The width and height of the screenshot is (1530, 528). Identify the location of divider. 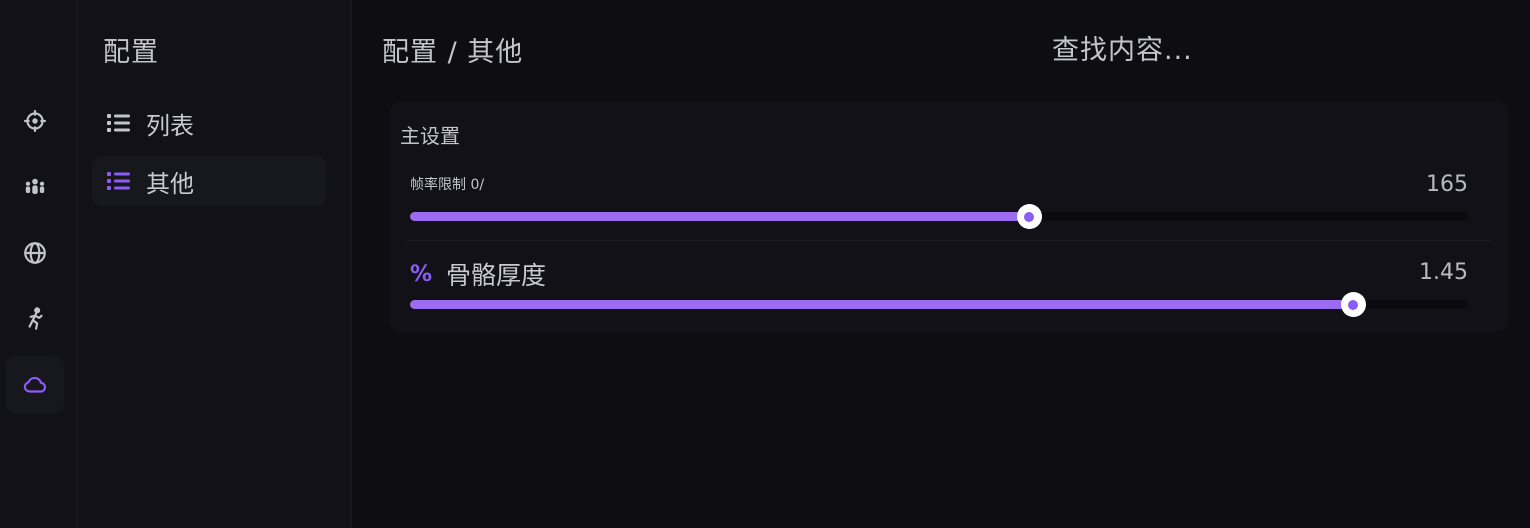
(949, 240).